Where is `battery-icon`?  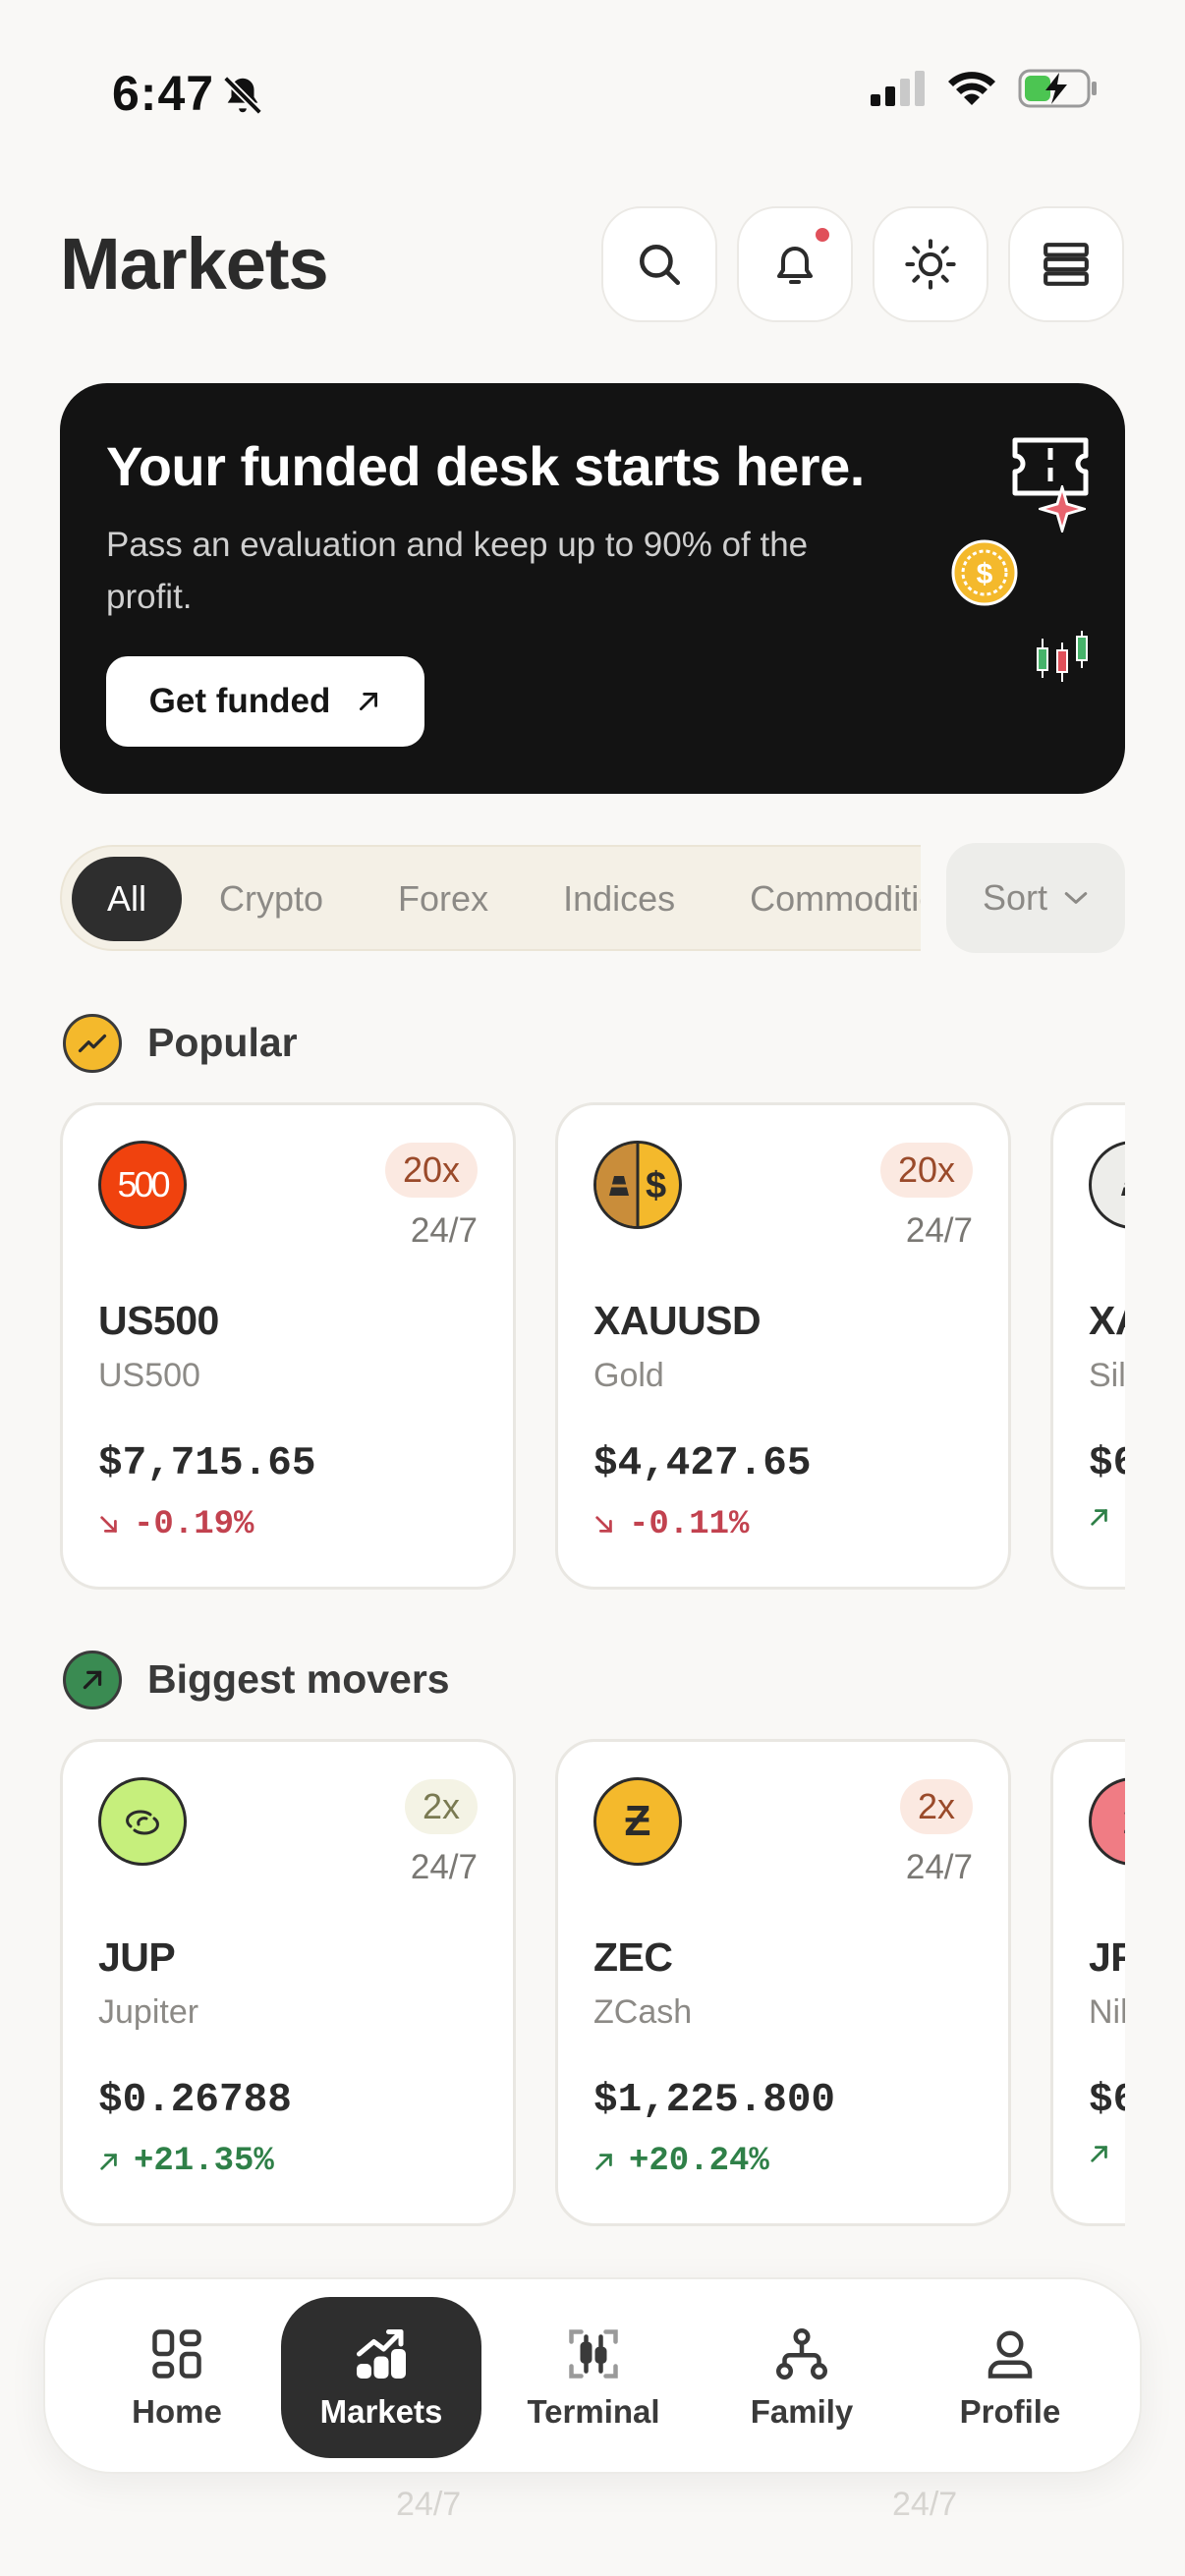 battery-icon is located at coordinates (1057, 88).